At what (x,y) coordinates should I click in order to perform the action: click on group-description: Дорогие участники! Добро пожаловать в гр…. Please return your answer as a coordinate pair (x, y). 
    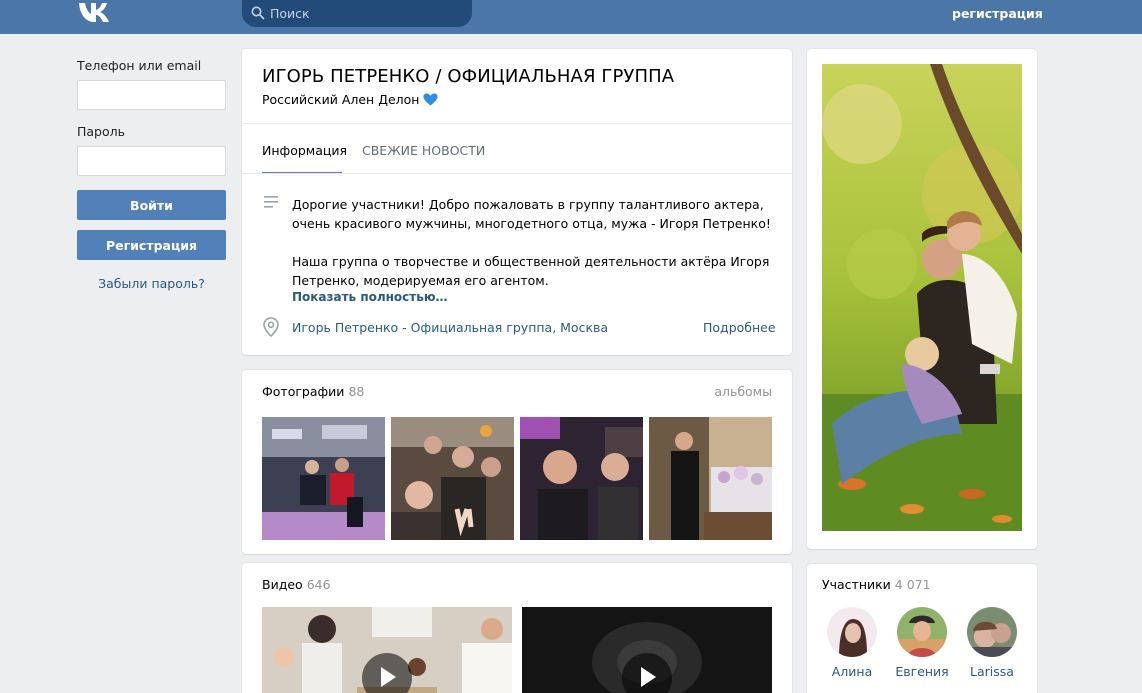
    Looking at the image, I should click on (532, 242).